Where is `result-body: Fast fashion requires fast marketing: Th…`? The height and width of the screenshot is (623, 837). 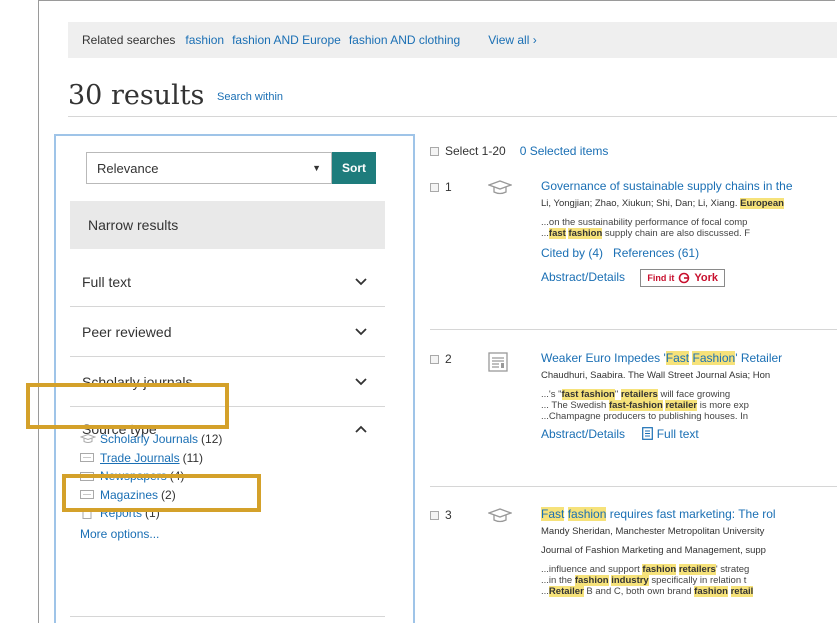
result-body: Fast fashion requires fast marketing: Th… is located at coordinates (689, 551).